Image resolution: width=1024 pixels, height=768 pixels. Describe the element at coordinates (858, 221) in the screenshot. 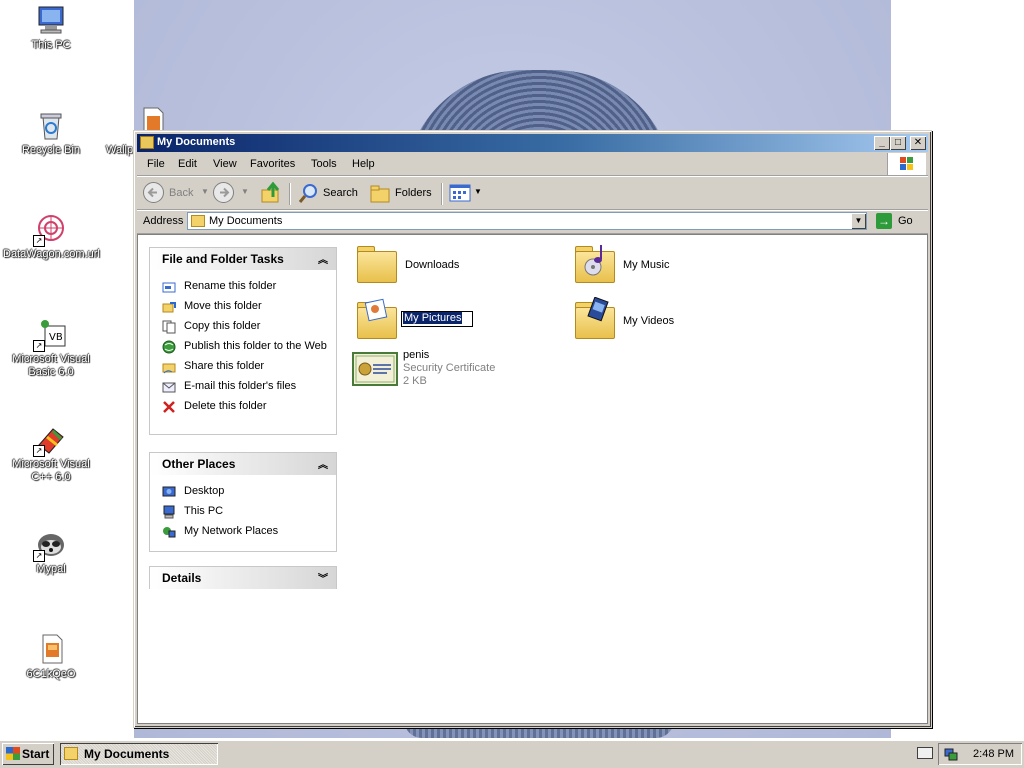

I see `address-dropdown-button: ▼` at that location.